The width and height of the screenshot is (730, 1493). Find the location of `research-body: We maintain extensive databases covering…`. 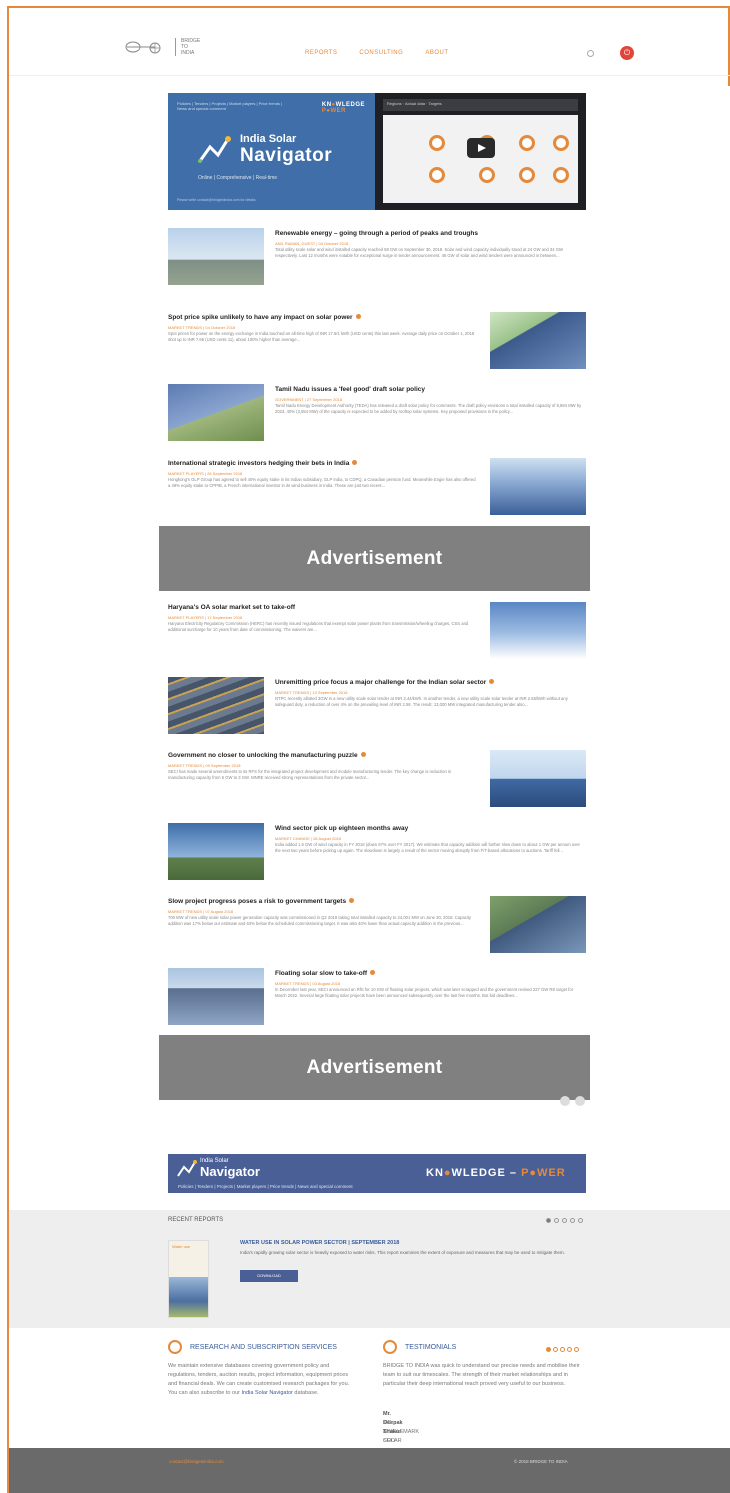

research-body: We maintain extensive databases covering… is located at coordinates (263, 1380).